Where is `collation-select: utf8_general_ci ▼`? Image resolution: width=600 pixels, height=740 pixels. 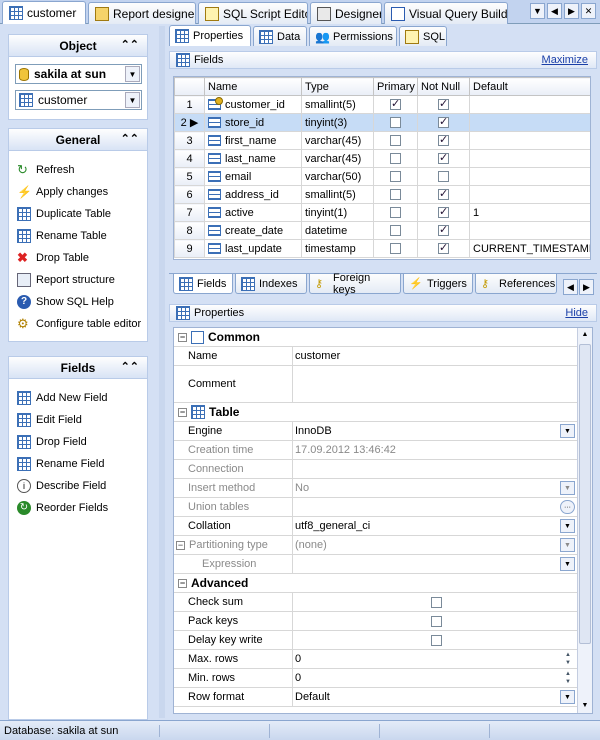
collation-select: utf8_general_ci ▼ is located at coordinates (435, 526).